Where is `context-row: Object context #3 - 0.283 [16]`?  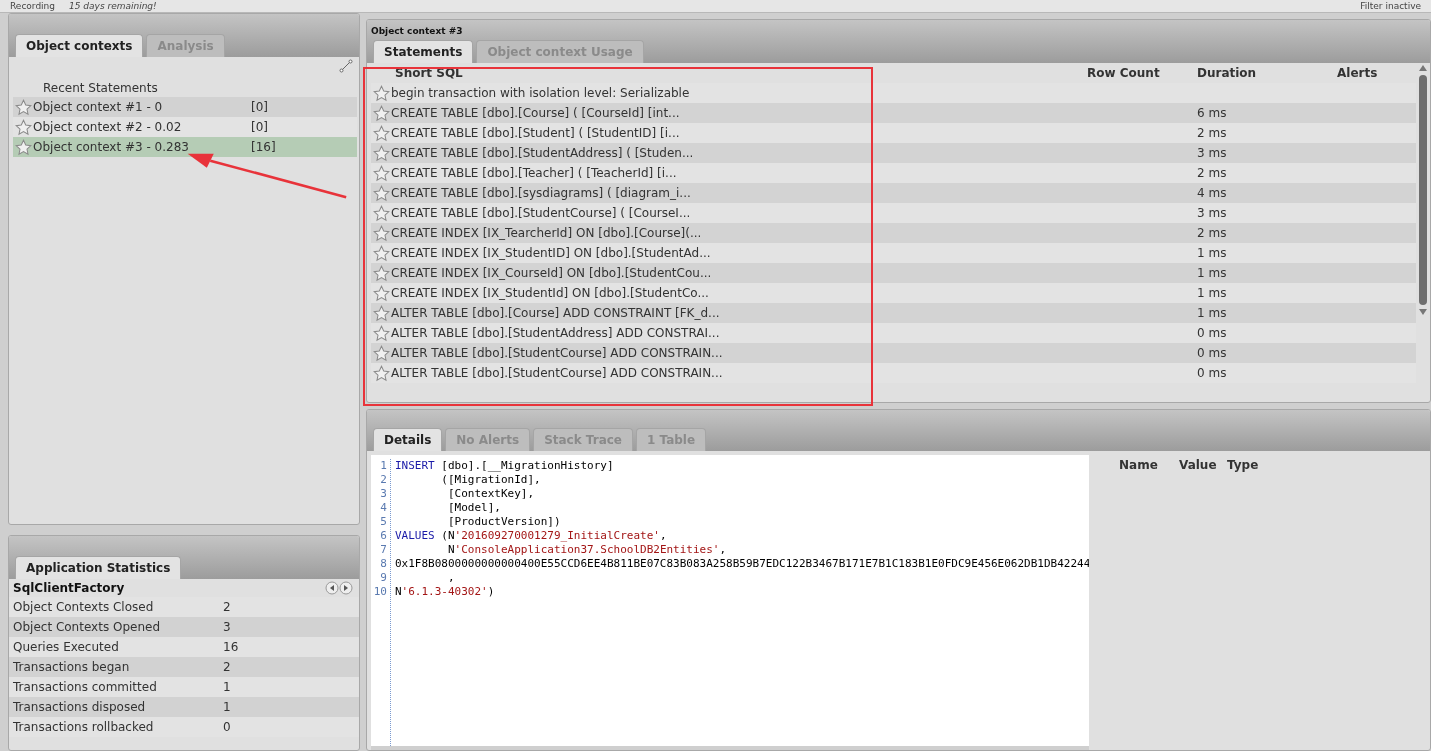
context-row: Object context #3 - 0.283 [16] is located at coordinates (185, 147).